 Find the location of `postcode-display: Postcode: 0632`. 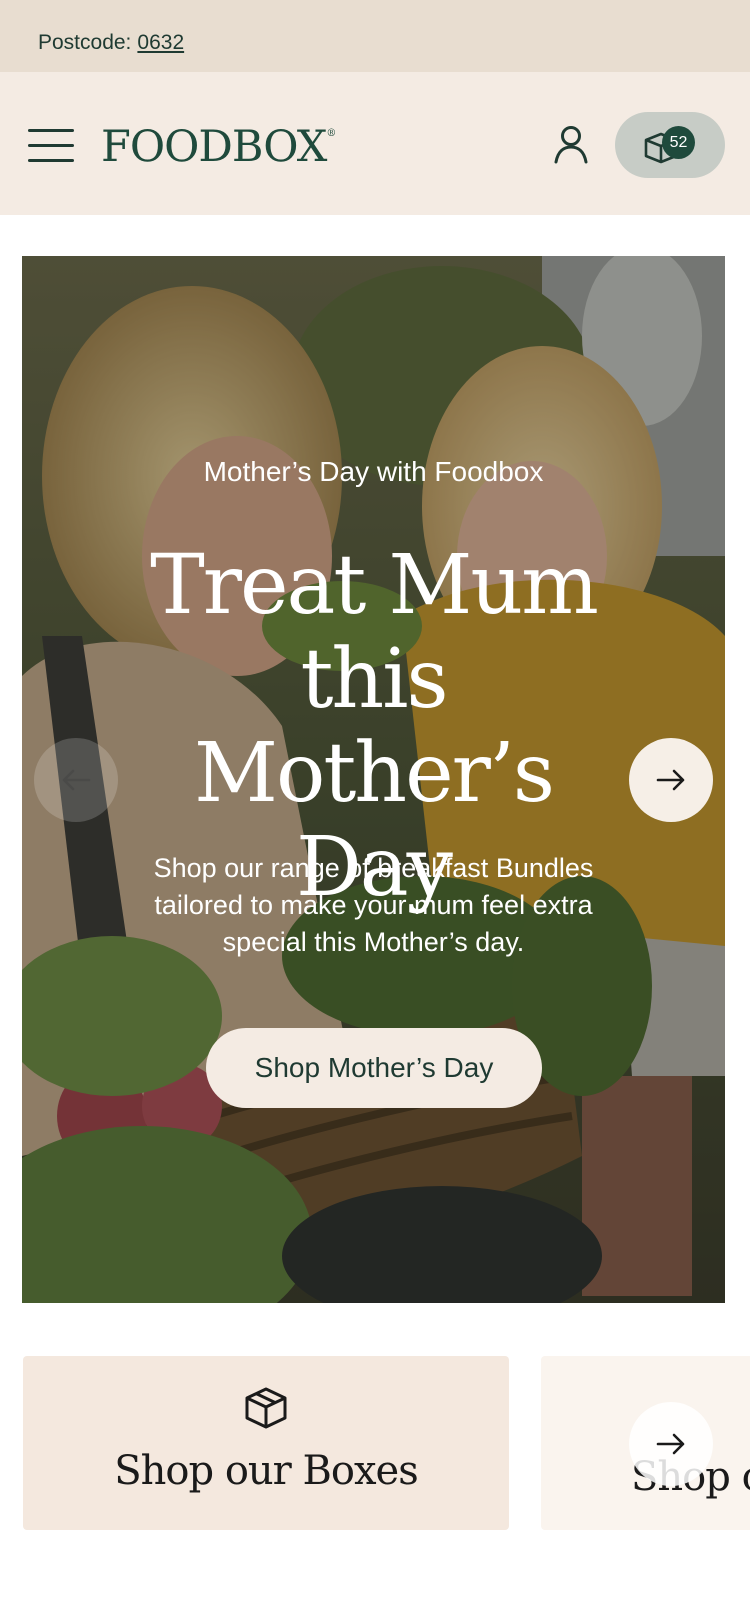

postcode-display: Postcode: 0632 is located at coordinates (111, 43).